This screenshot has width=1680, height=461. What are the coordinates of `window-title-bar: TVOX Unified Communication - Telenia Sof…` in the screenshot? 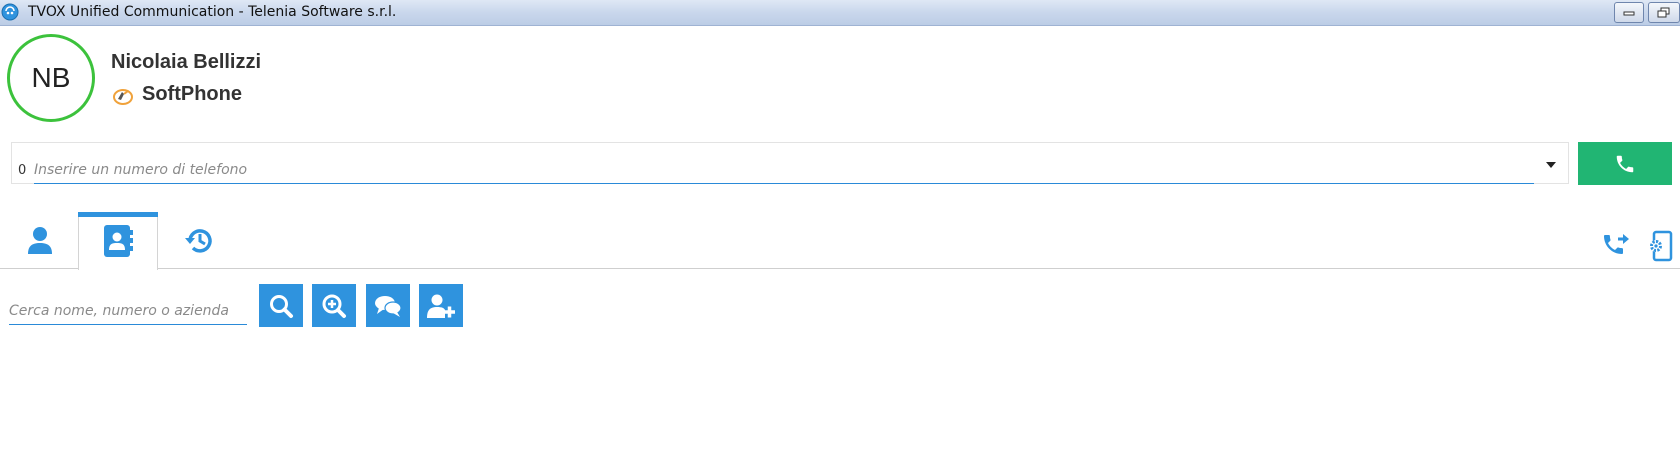 It's located at (840, 13).